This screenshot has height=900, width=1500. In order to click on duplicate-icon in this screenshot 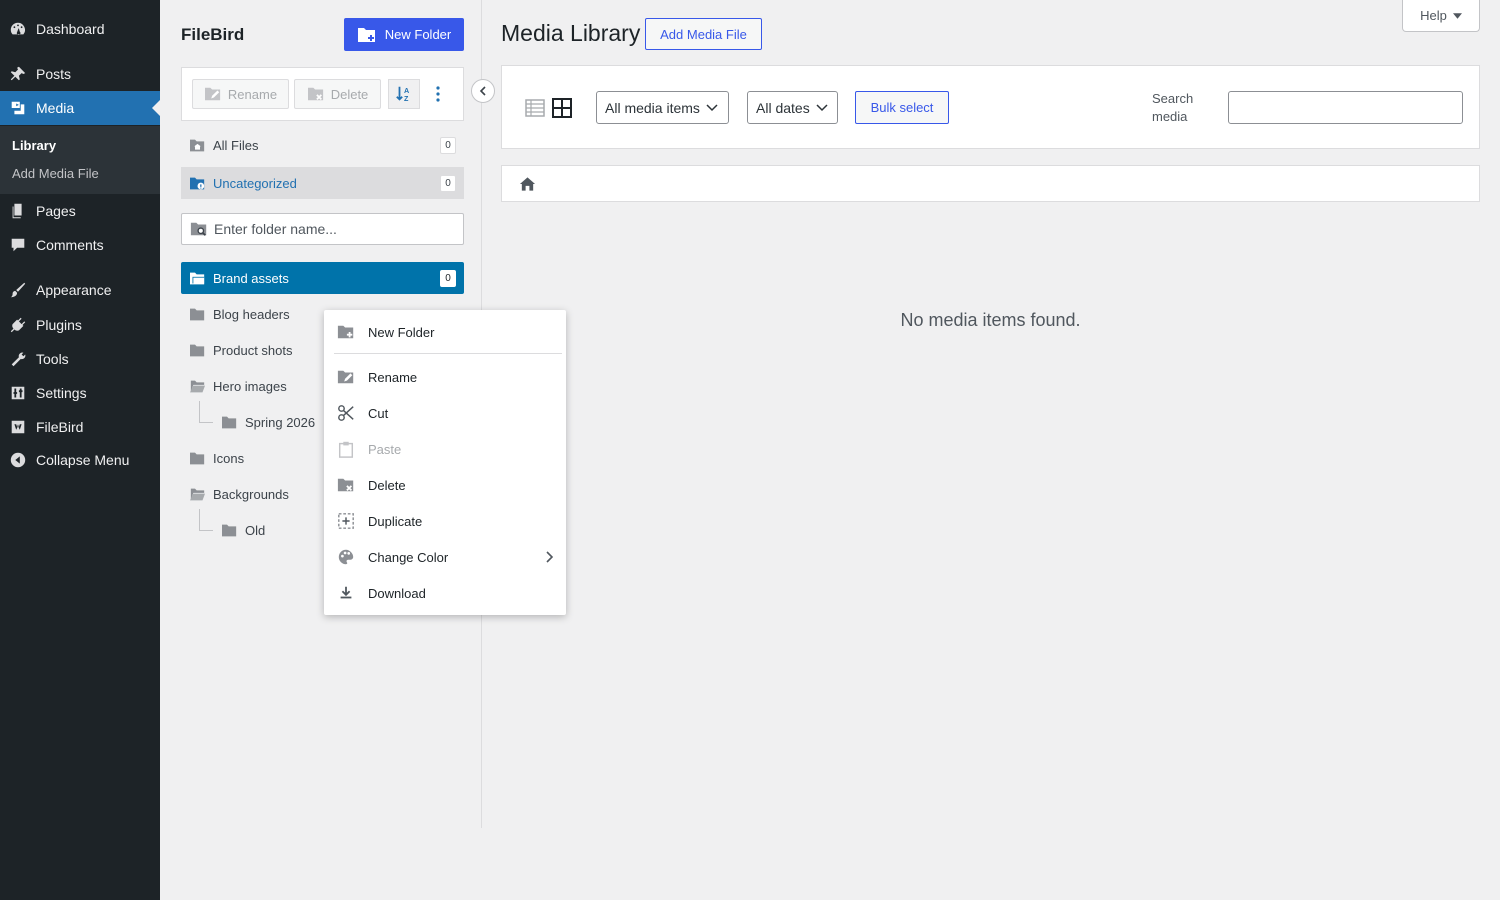, I will do `click(346, 521)`.